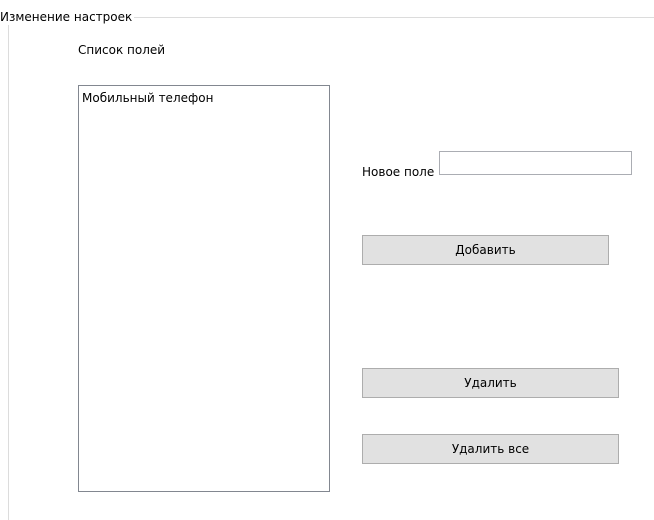 The height and width of the screenshot is (520, 654). I want to click on fields-list-label: Список полей, so click(122, 50).